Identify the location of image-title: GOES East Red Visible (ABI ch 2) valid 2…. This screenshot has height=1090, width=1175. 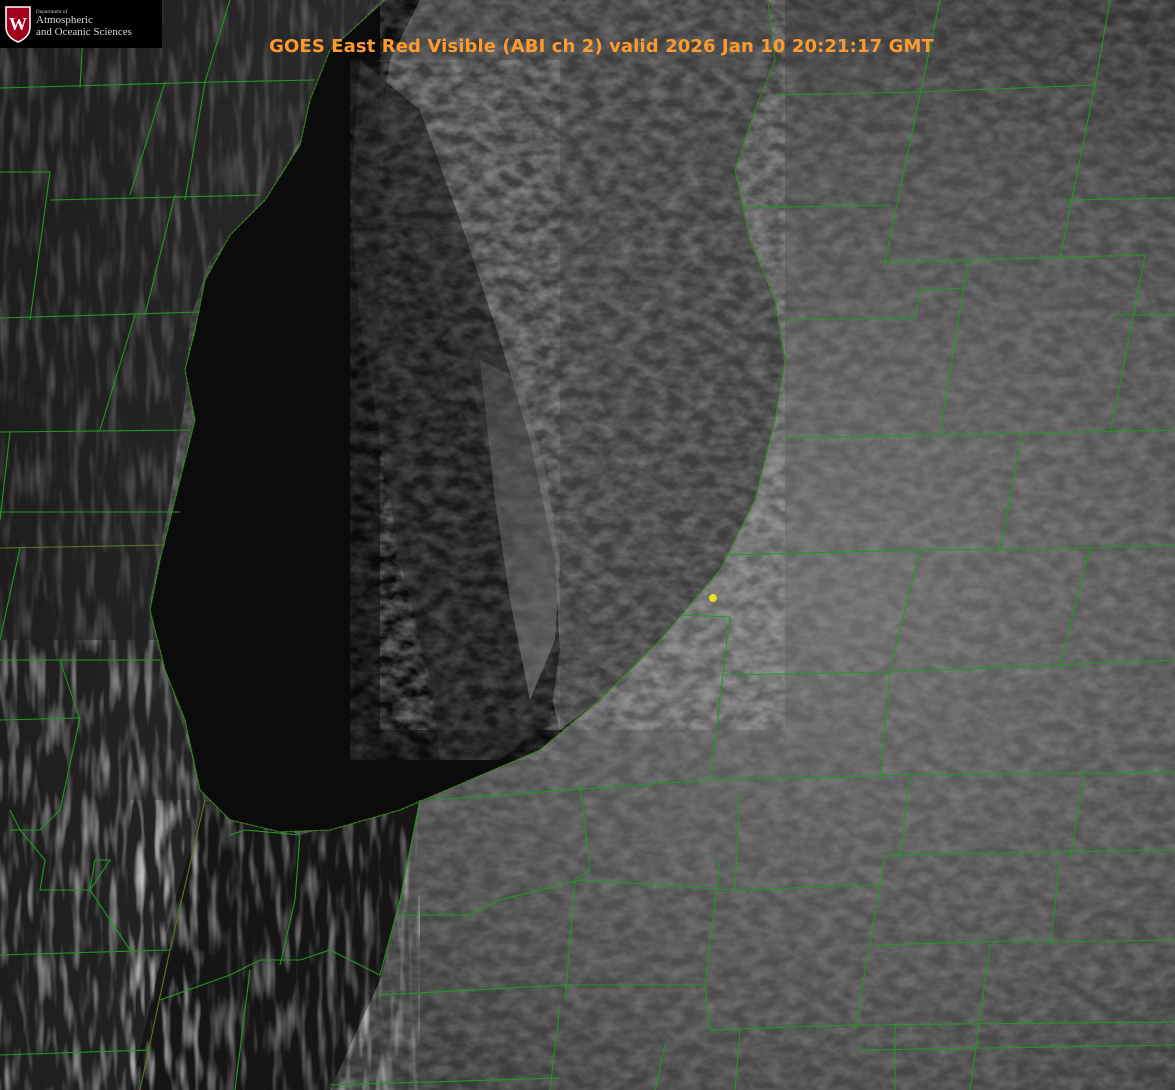
(587, 46).